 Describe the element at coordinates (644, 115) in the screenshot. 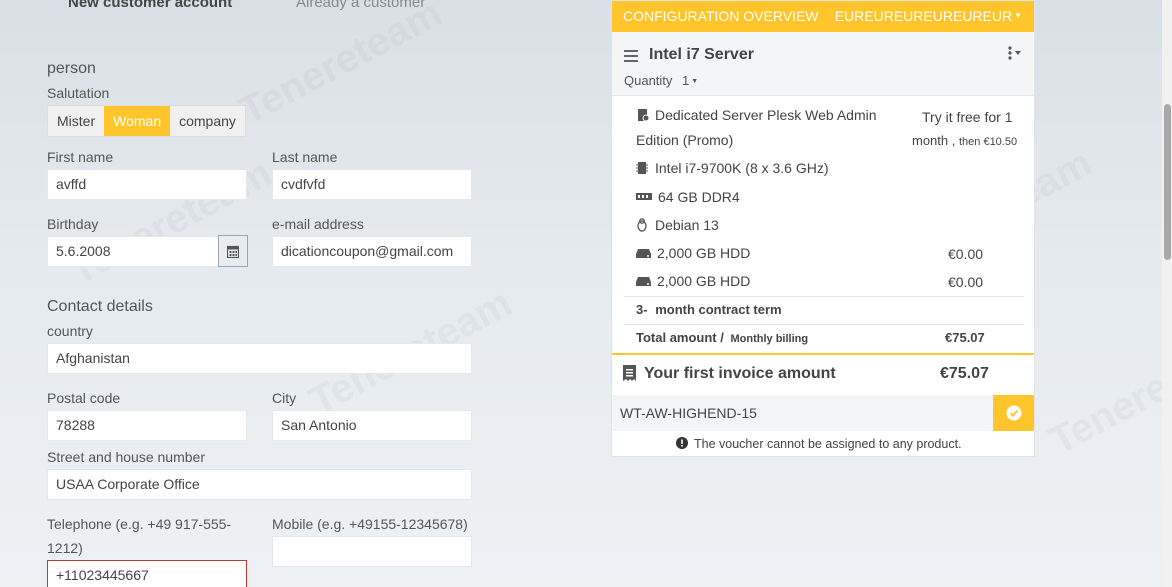

I see `plesk-icon` at that location.